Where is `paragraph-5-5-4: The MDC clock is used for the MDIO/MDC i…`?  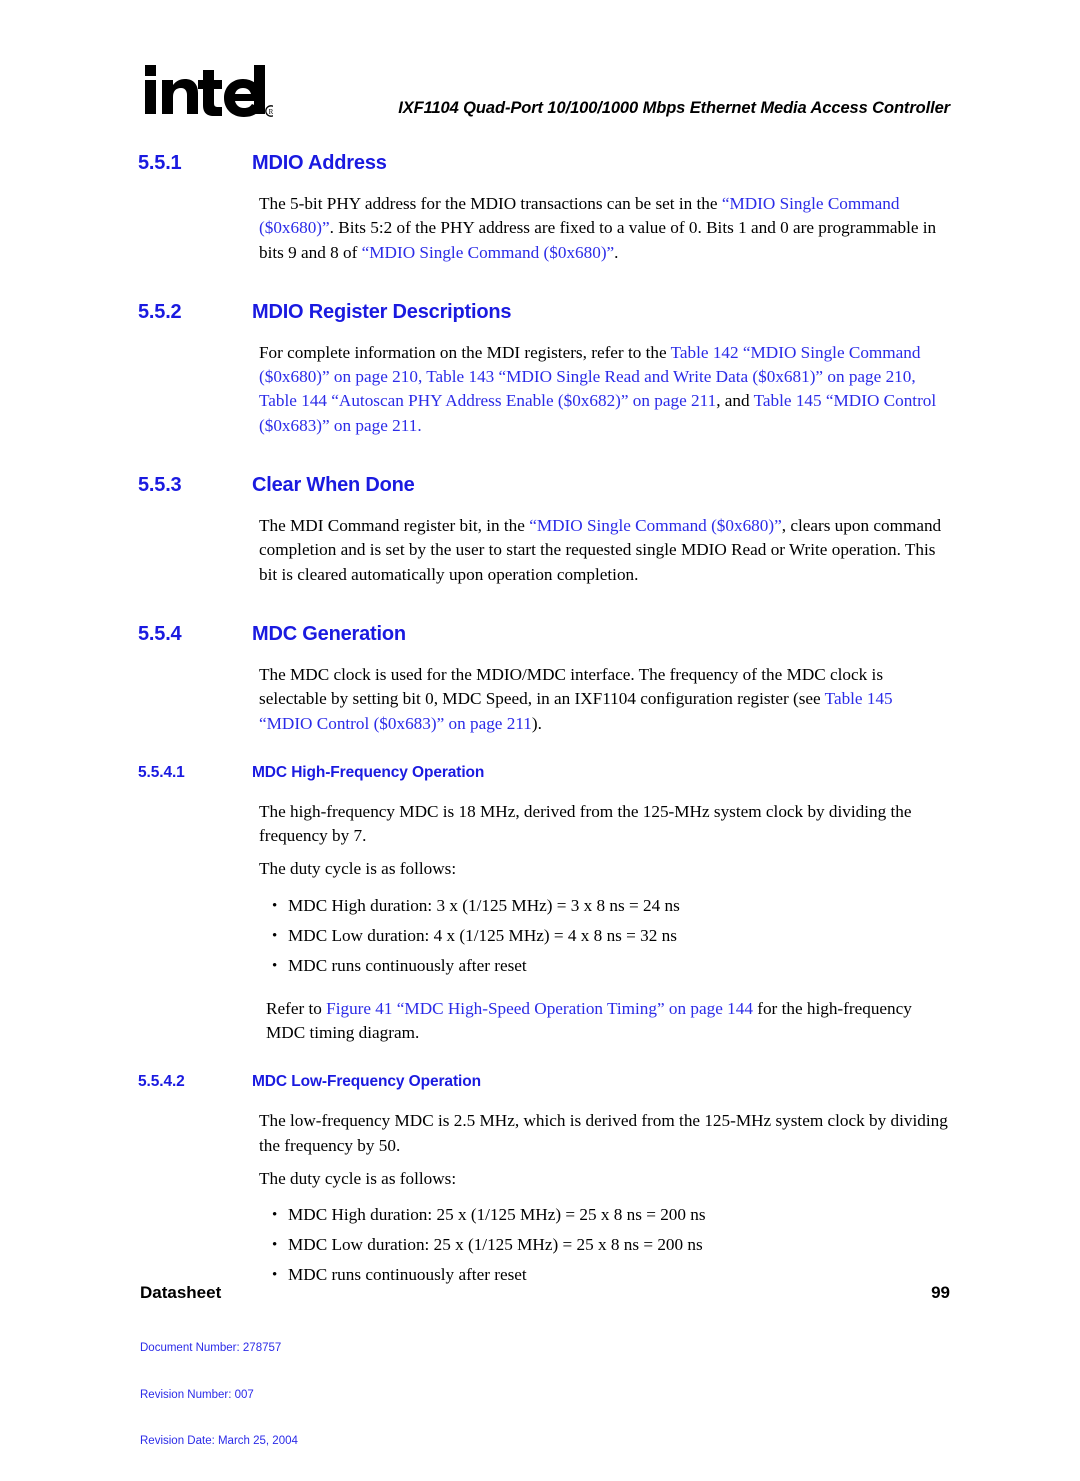
paragraph-5-5-4: The MDC clock is used for the MDIO/MDC i… is located at coordinates (604, 699).